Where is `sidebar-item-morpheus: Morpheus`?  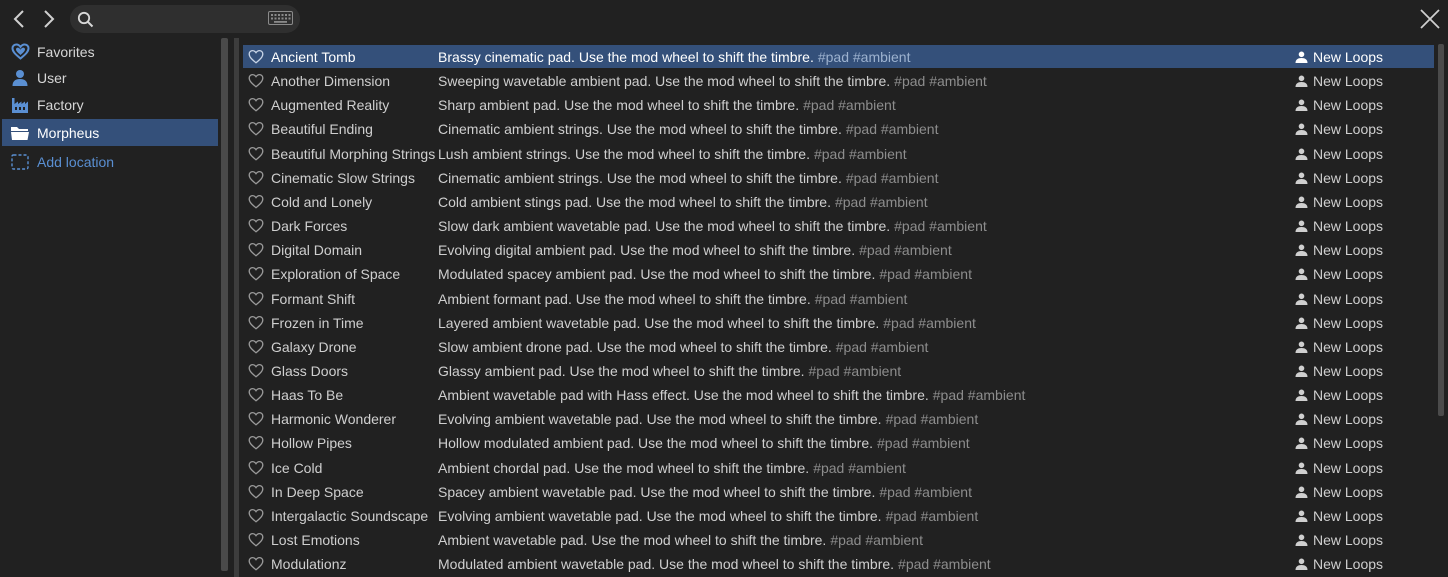
sidebar-item-morpheus: Morpheus is located at coordinates (110, 132).